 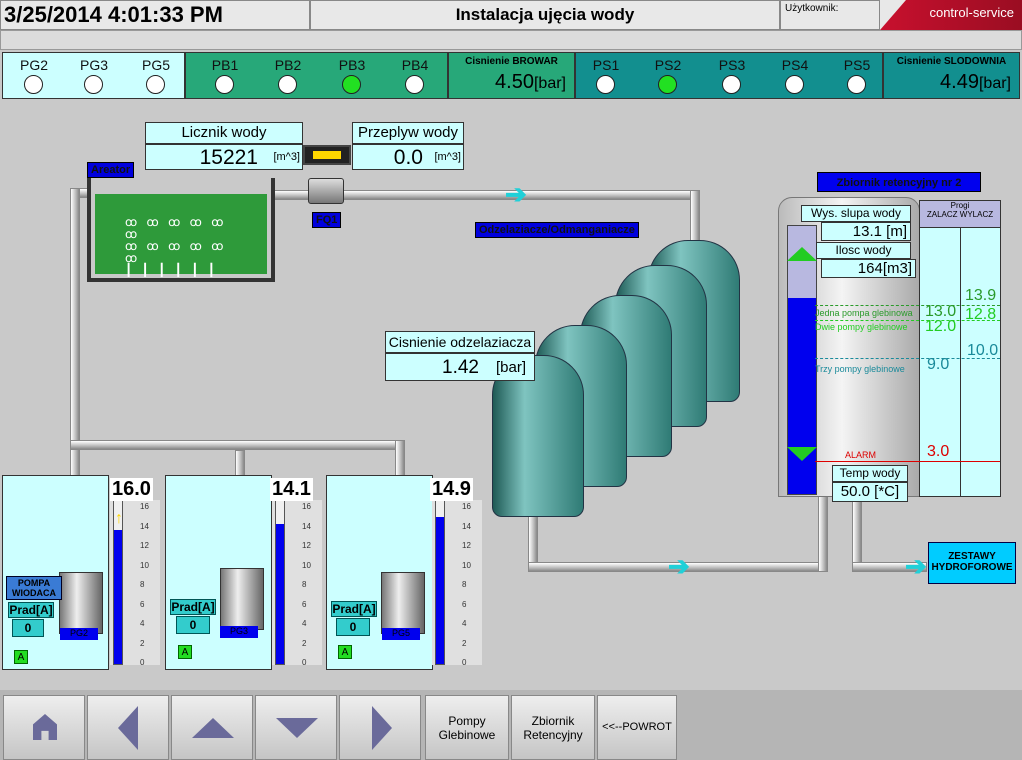 I want to click on zalacz-wylacz-label: ZALACZ WYLACZ, so click(x=960, y=214).